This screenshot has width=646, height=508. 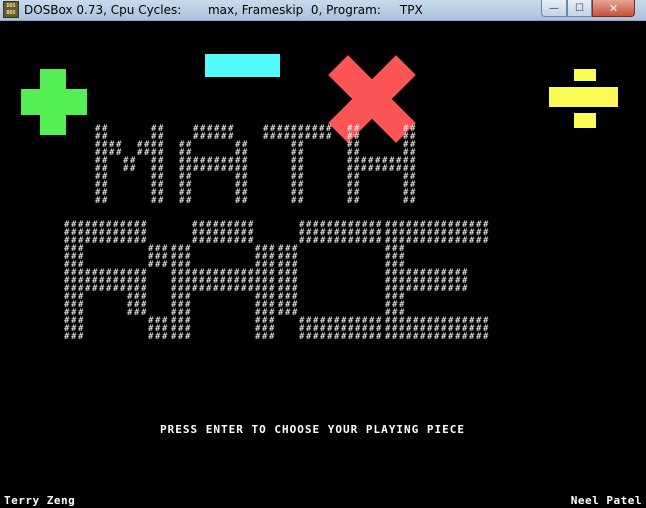 What do you see at coordinates (11, 9) in the screenshot?
I see `dosbox-app-icon: DOS BOX` at bounding box center [11, 9].